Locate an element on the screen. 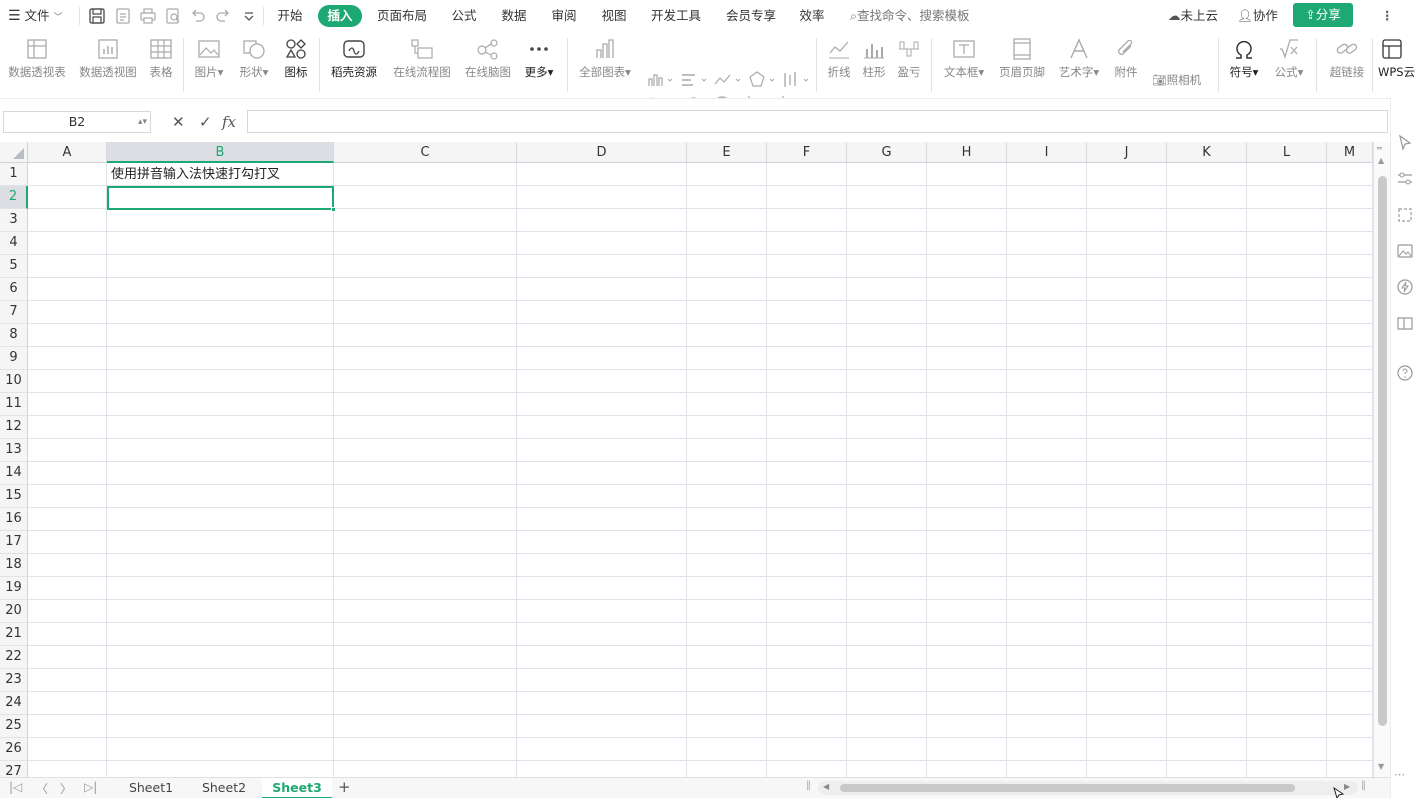  mindmap-button: 在线脑图 is located at coordinates (488, 59).